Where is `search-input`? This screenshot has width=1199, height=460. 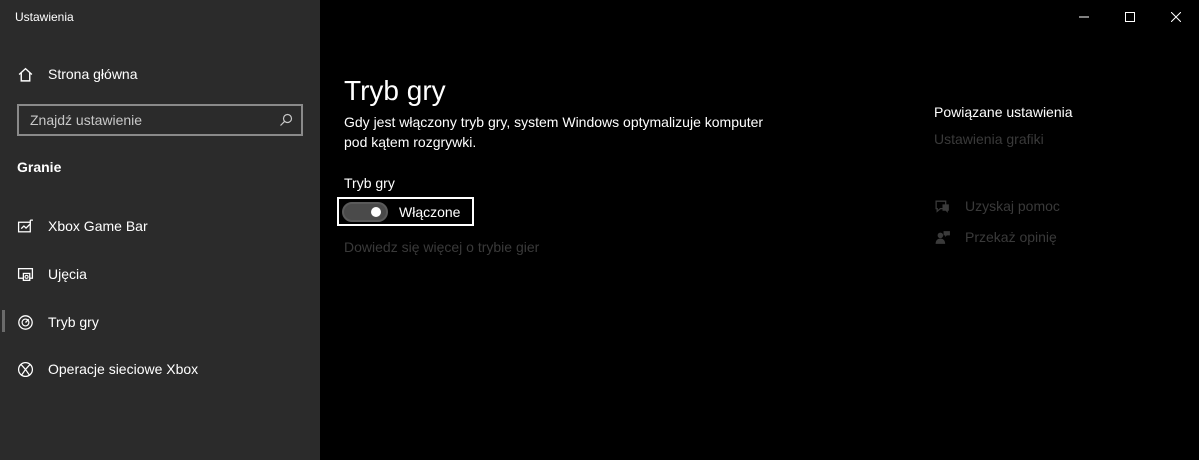 search-input is located at coordinates (149, 120).